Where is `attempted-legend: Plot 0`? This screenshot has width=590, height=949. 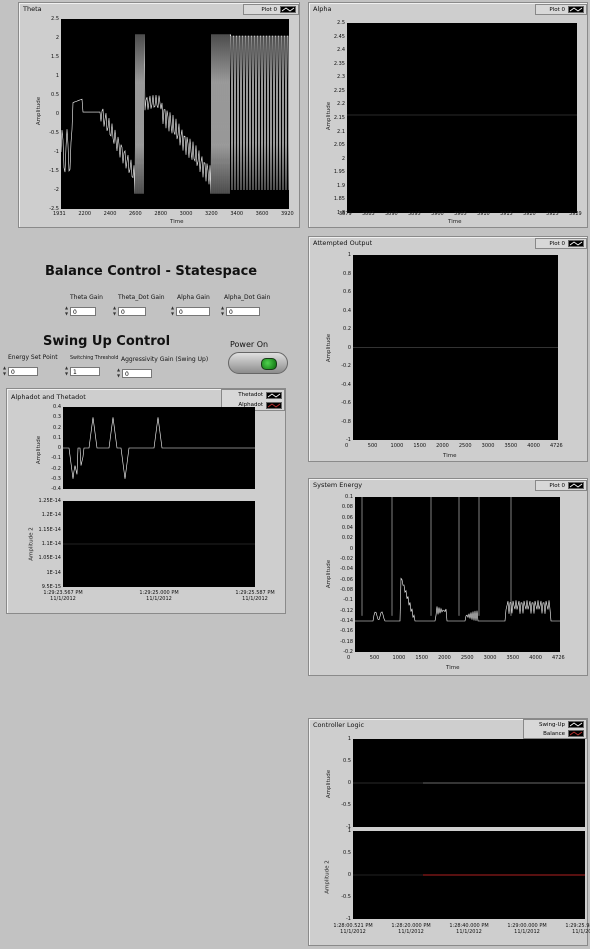
attempted-legend: Plot 0 is located at coordinates (561, 243).